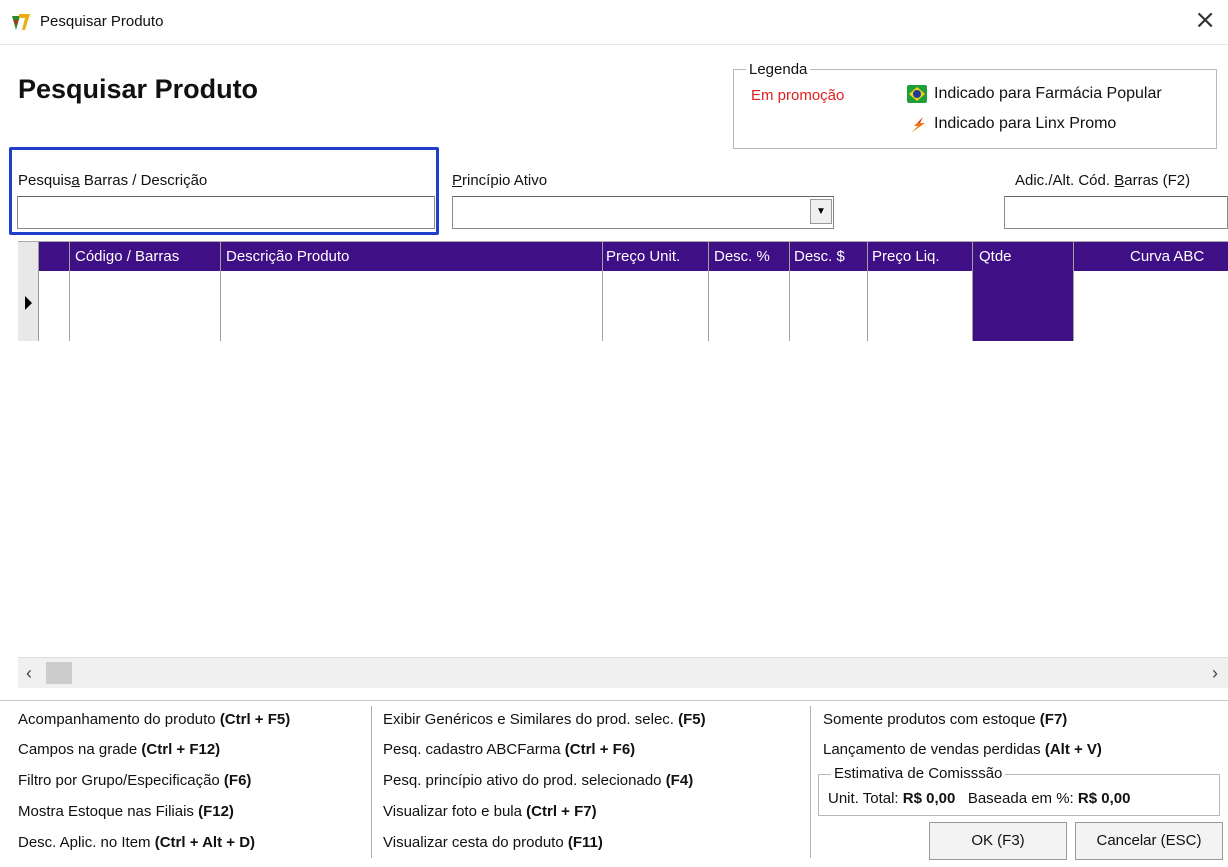 Image resolution: width=1228 pixels, height=867 pixels. I want to click on legend-linx: Indicado para Linx Promo, so click(1014, 124).